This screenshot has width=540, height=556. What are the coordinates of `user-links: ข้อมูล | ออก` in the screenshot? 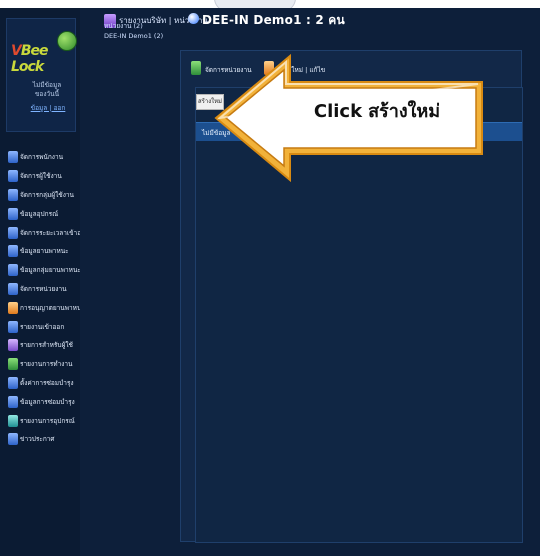 It's located at (48, 108).